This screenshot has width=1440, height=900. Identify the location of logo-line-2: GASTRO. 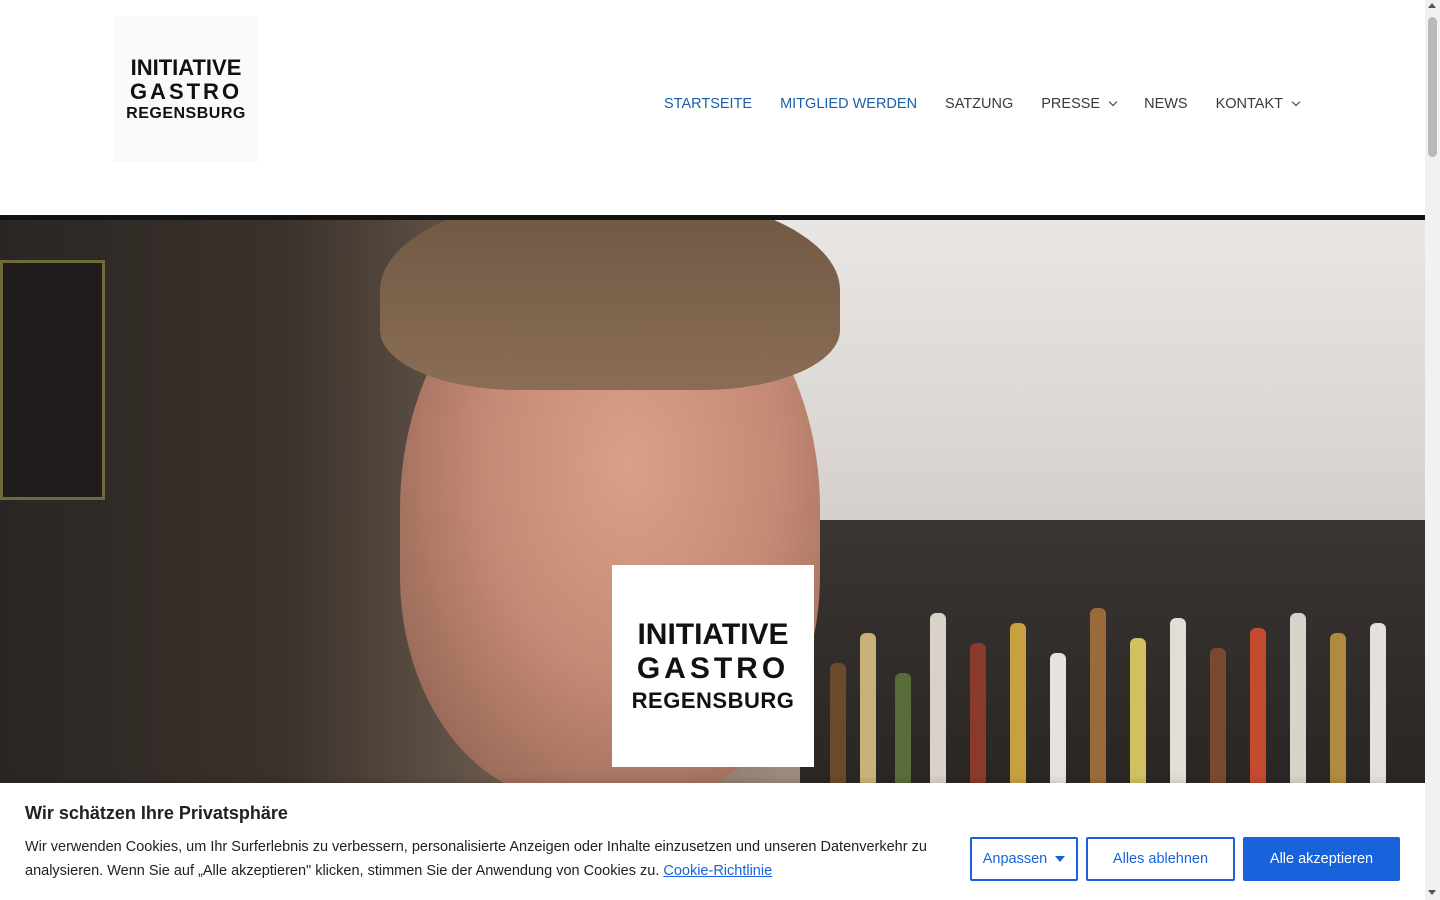
(186, 91).